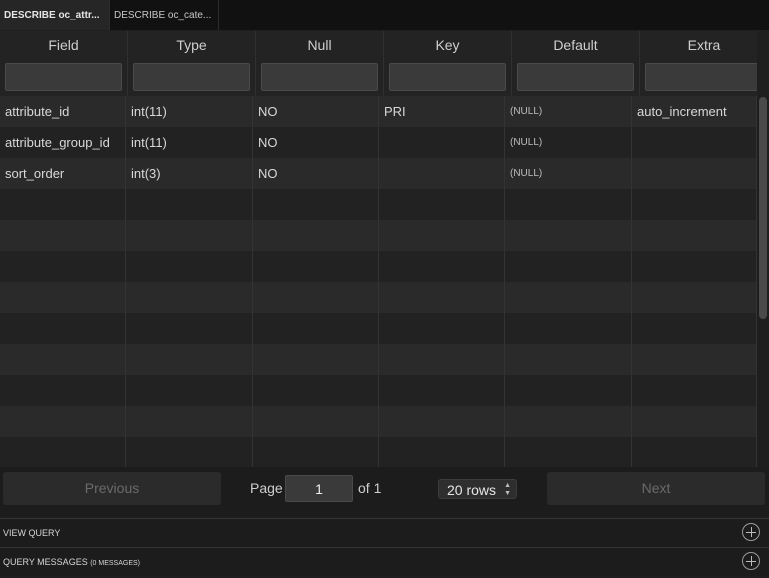 This screenshot has width=769, height=578. What do you see at coordinates (576, 45) in the screenshot?
I see `column-header-default: Default` at bounding box center [576, 45].